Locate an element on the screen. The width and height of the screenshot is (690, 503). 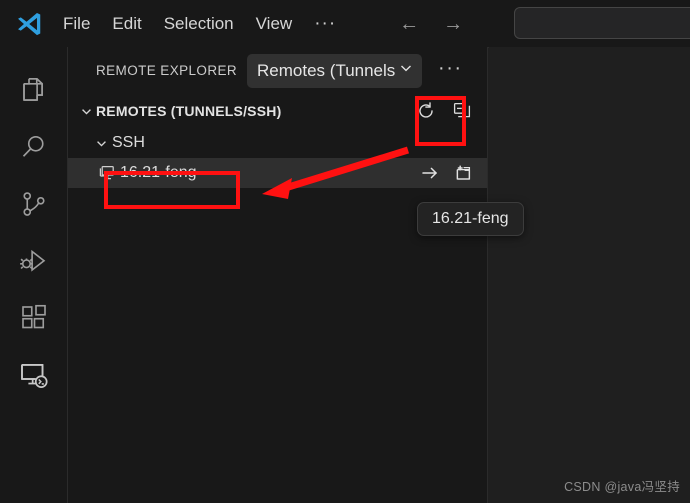
extensions-blocks-icon is located at coordinates (34, 318).